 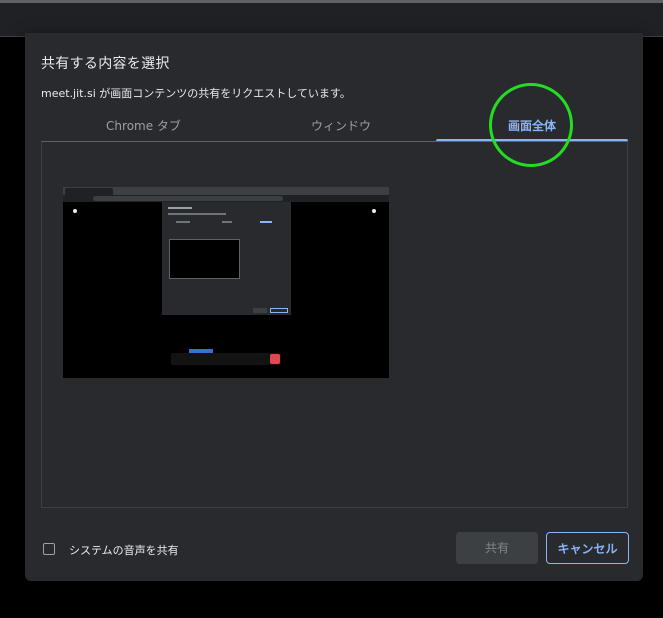 What do you see at coordinates (204, 259) in the screenshot?
I see `thumbnail-preview` at bounding box center [204, 259].